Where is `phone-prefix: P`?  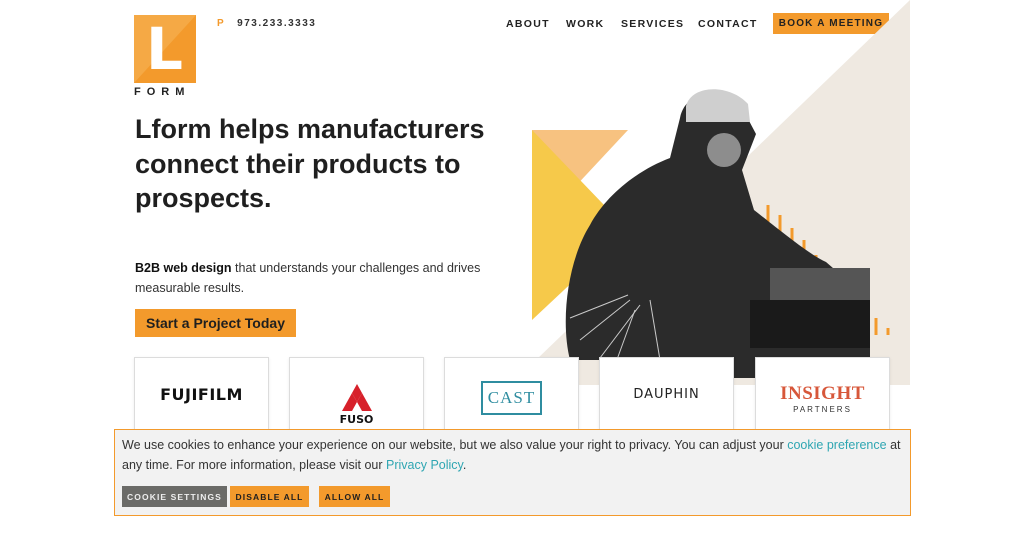
phone-prefix: P is located at coordinates (221, 23).